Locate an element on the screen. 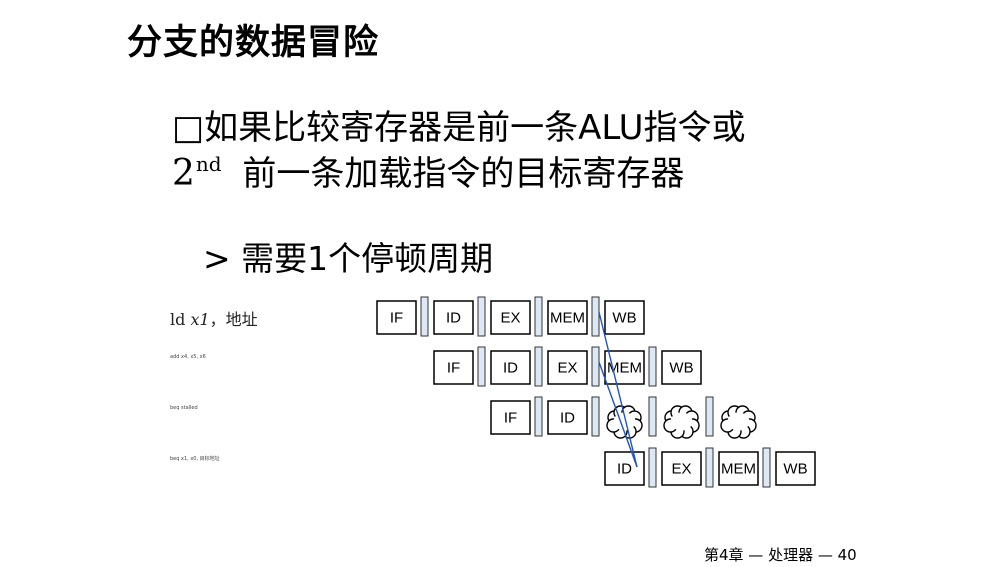 This screenshot has height=567, width=1007. slide-footer: 第4章 — 处理器 — 40 is located at coordinates (780, 555).